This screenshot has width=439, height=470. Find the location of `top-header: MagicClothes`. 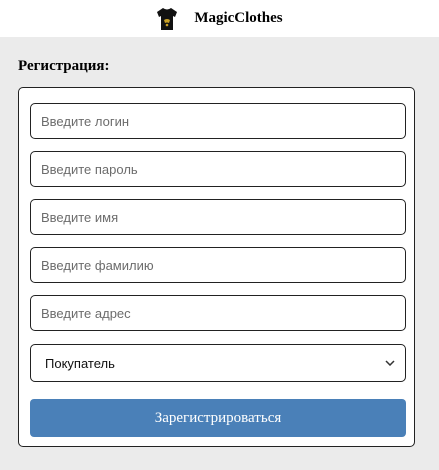

top-header: MagicClothes is located at coordinates (219, 18).